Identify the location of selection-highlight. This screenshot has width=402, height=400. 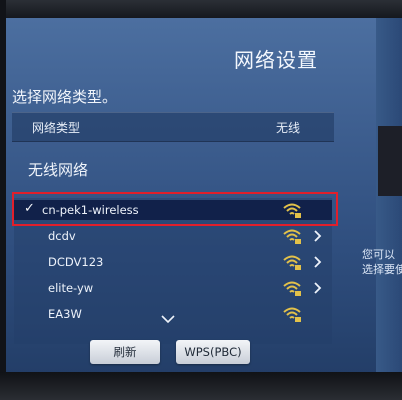
(175, 209).